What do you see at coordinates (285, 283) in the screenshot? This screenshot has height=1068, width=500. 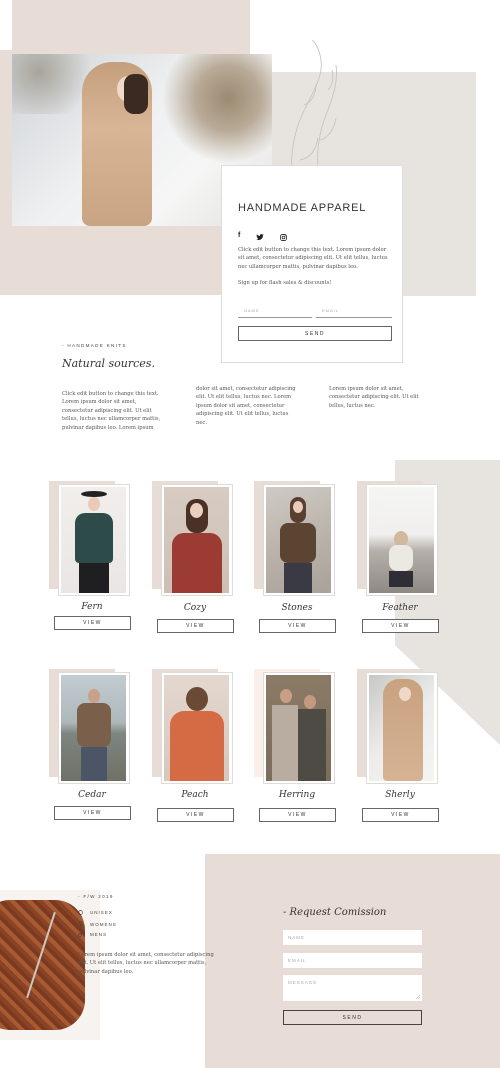 I see `hero-signup: Sign up for flash sales & discounts!` at bounding box center [285, 283].